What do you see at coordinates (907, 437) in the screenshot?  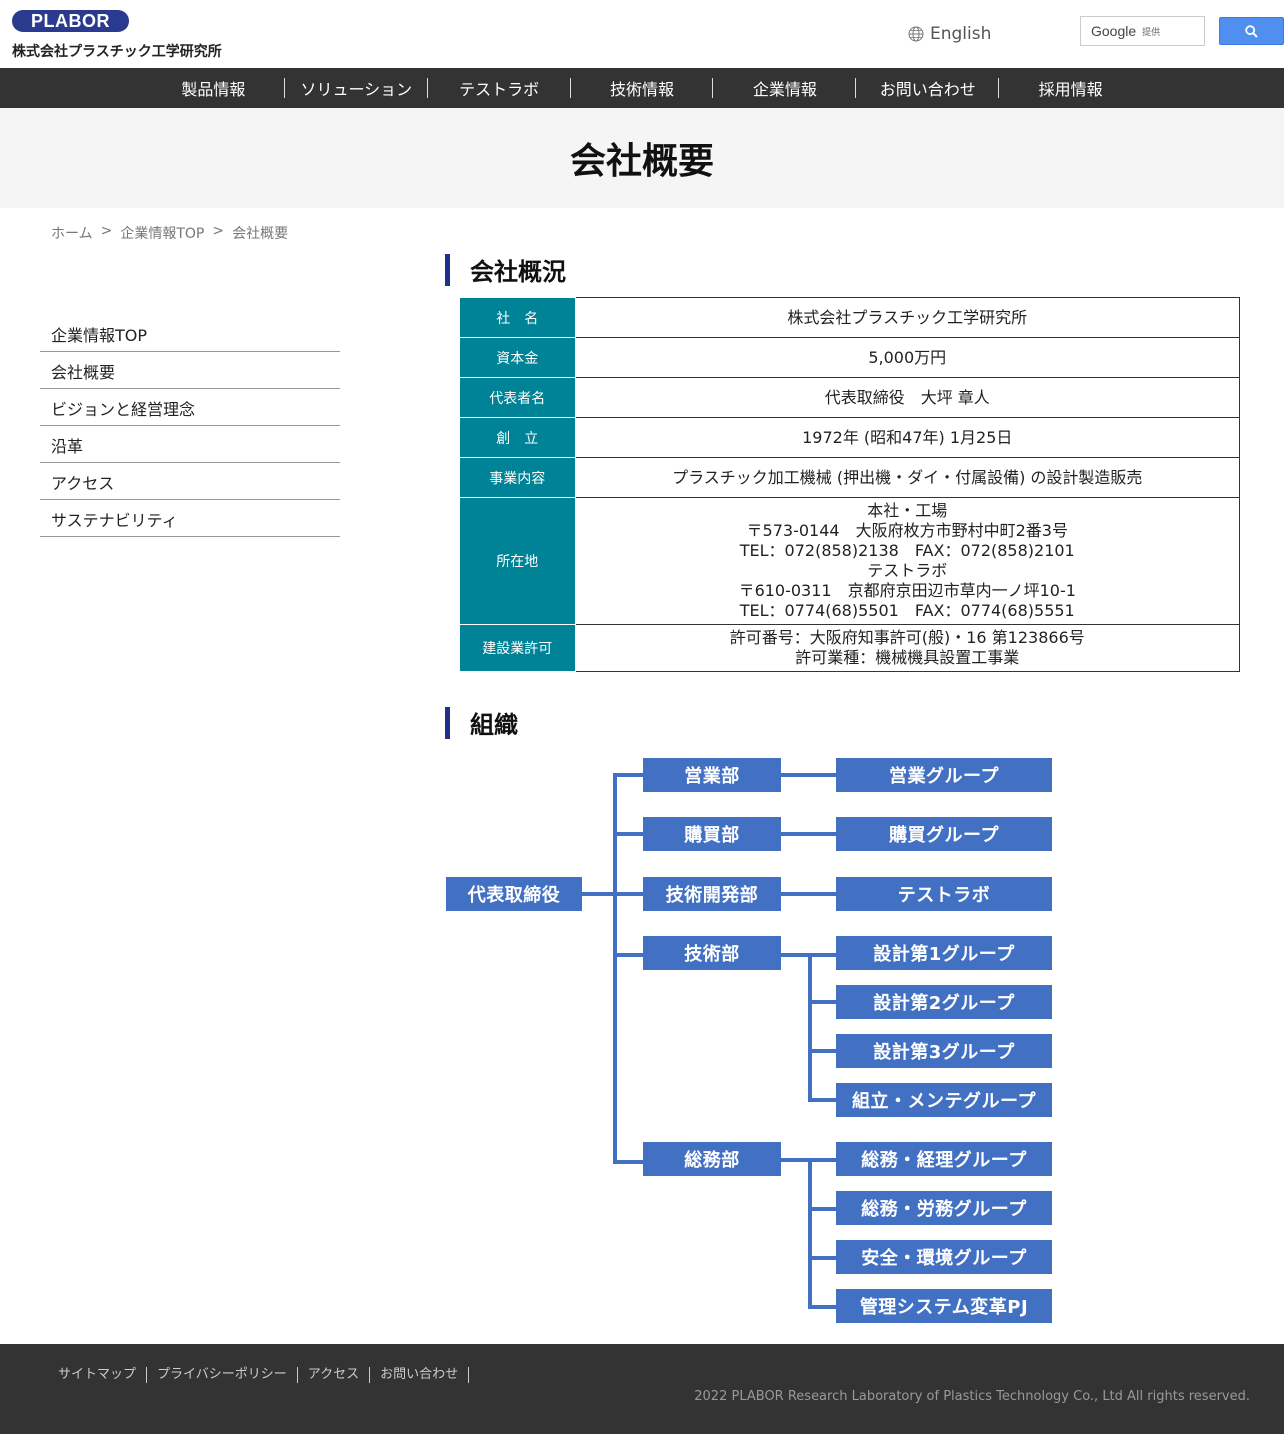 I see `row-value: 1972年 (昭和47年) 1月25日` at bounding box center [907, 437].